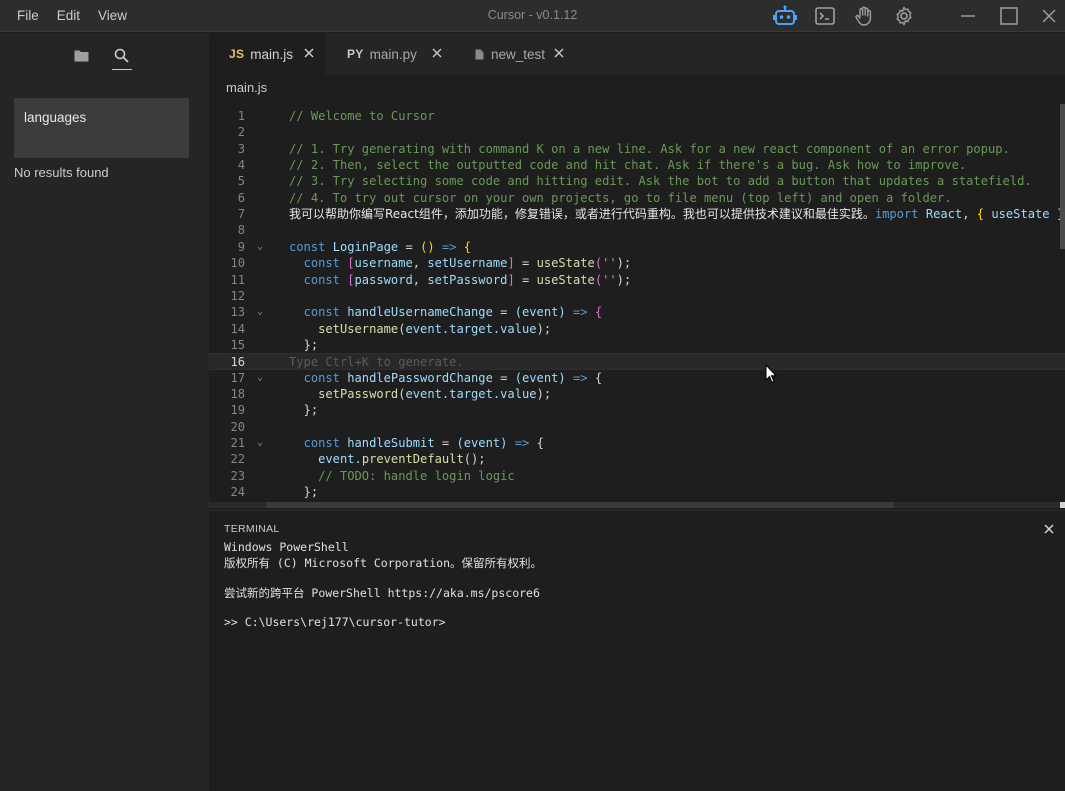 This screenshot has height=791, width=1065. Describe the element at coordinates (237, 295) in the screenshot. I see `code-line: 12` at that location.